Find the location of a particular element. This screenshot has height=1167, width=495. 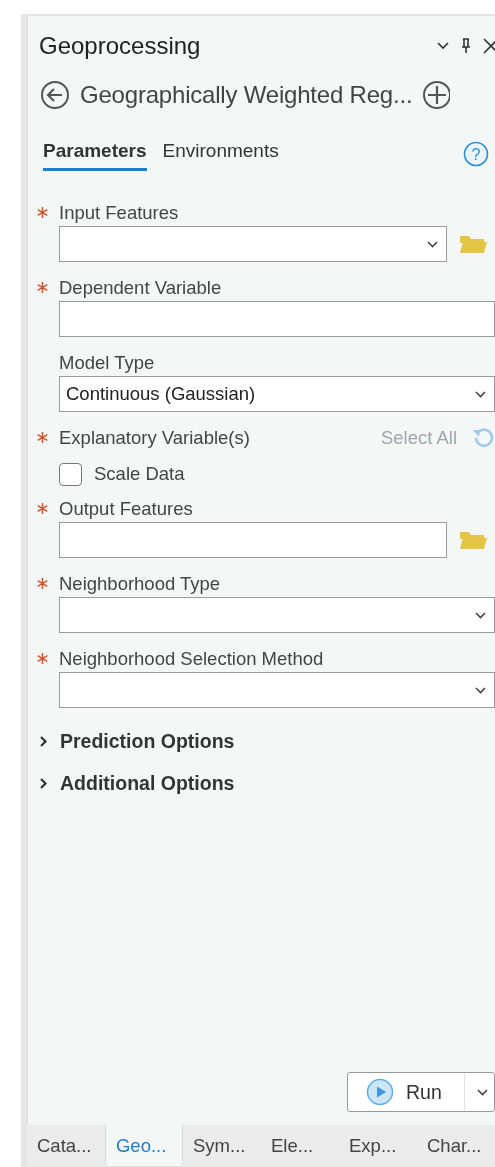

field-label: Output Features is located at coordinates (126, 508).